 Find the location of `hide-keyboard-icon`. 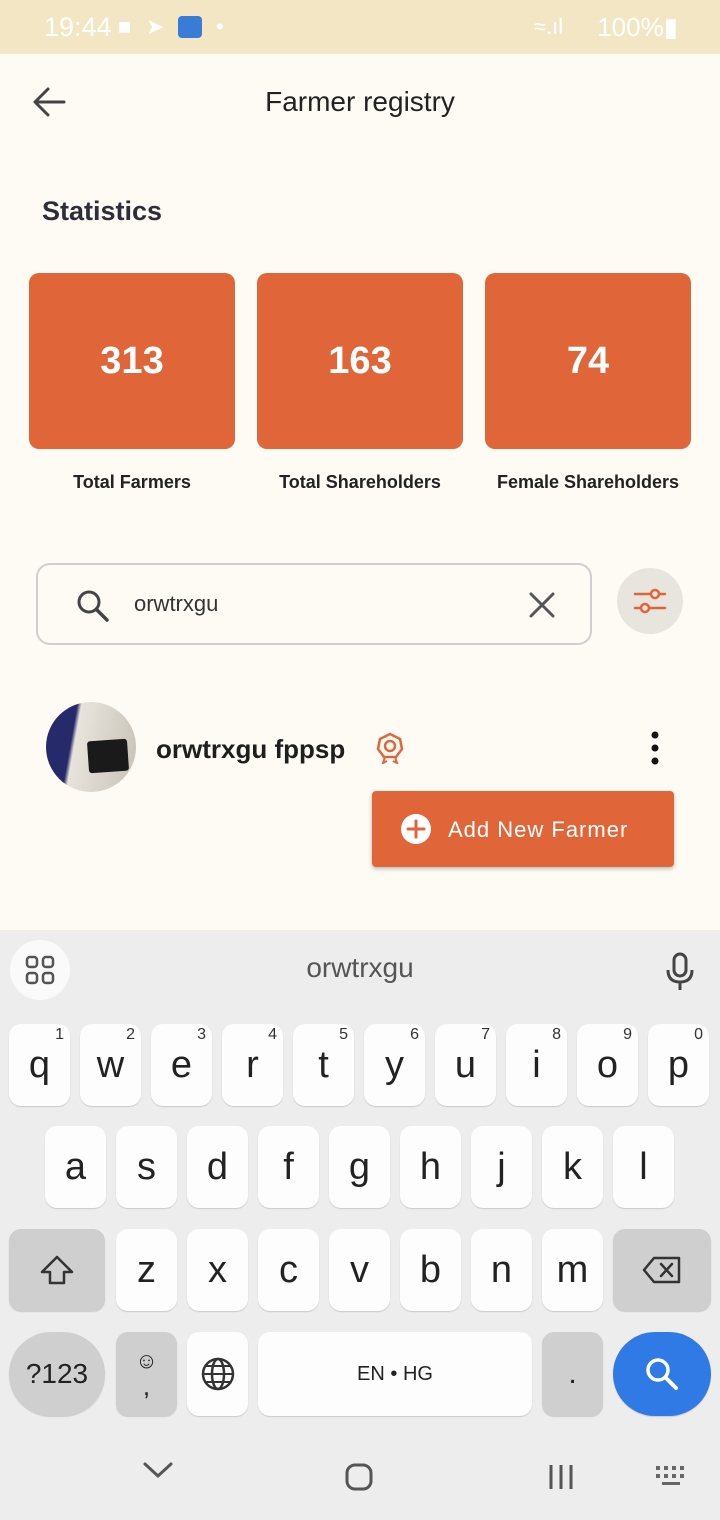

hide-keyboard-icon is located at coordinates (158, 1472).